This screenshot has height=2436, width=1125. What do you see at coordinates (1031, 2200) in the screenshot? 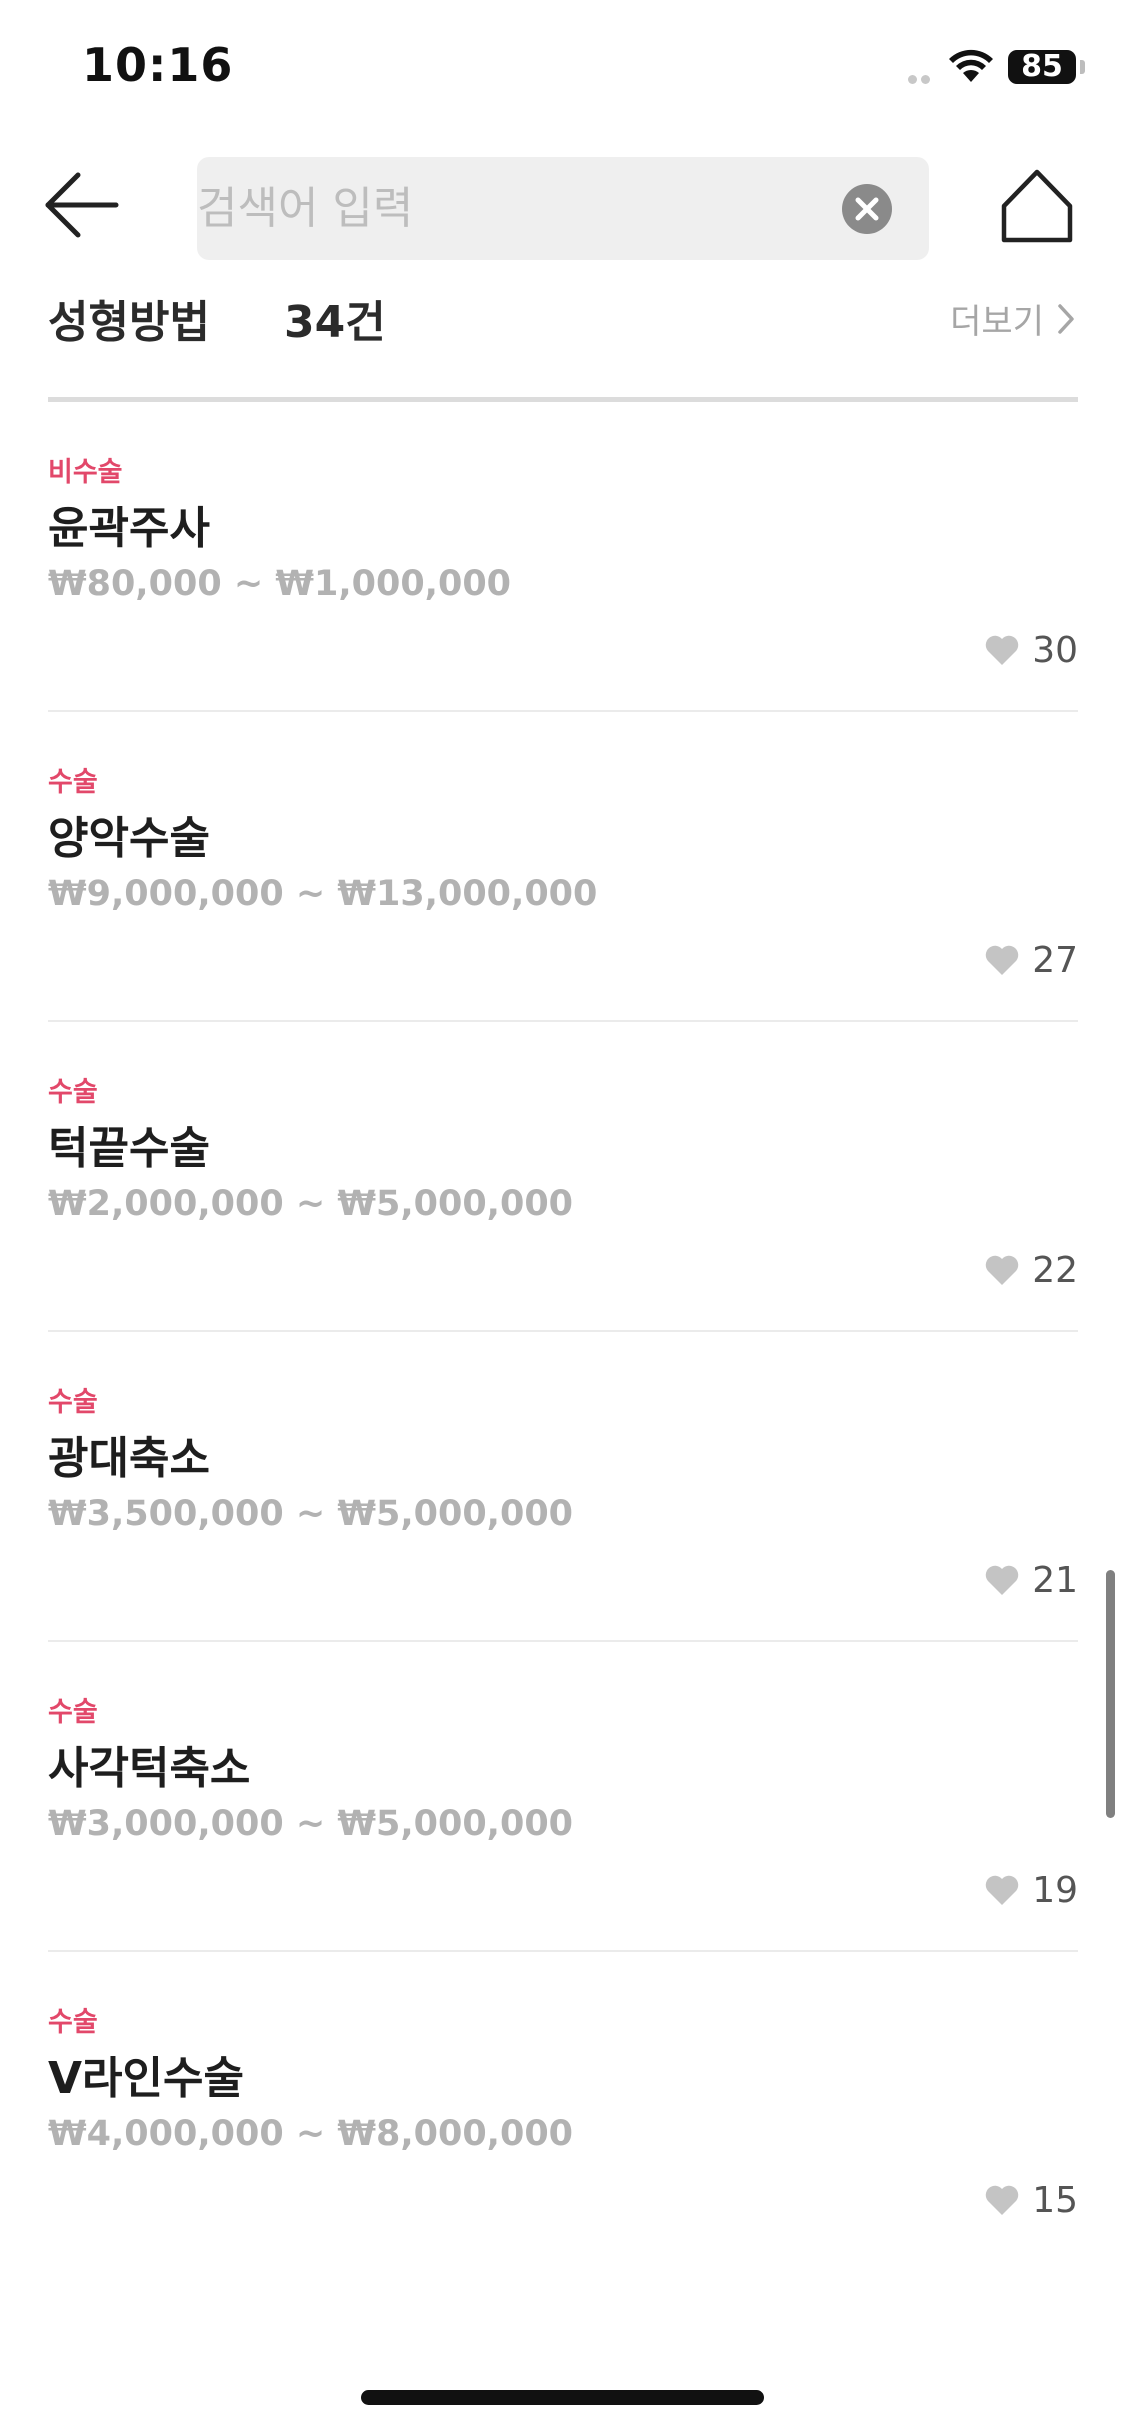
I see `like-button: 15` at bounding box center [1031, 2200].